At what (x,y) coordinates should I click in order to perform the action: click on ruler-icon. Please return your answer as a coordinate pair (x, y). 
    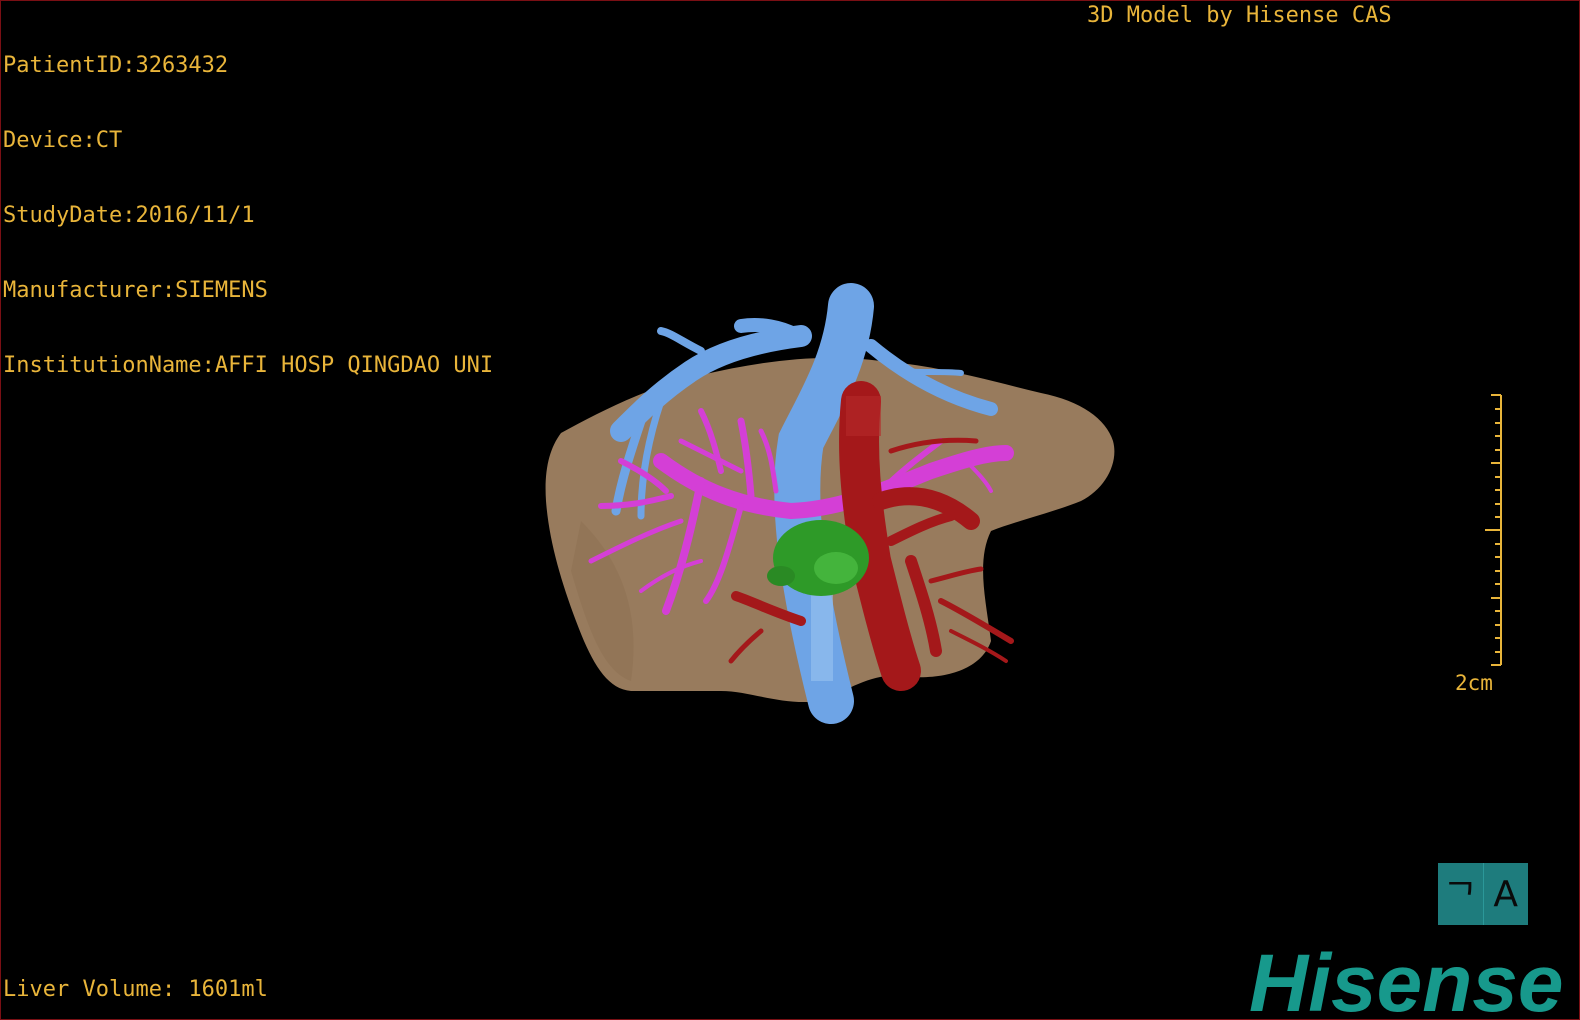
    Looking at the image, I should click on (1493, 530).